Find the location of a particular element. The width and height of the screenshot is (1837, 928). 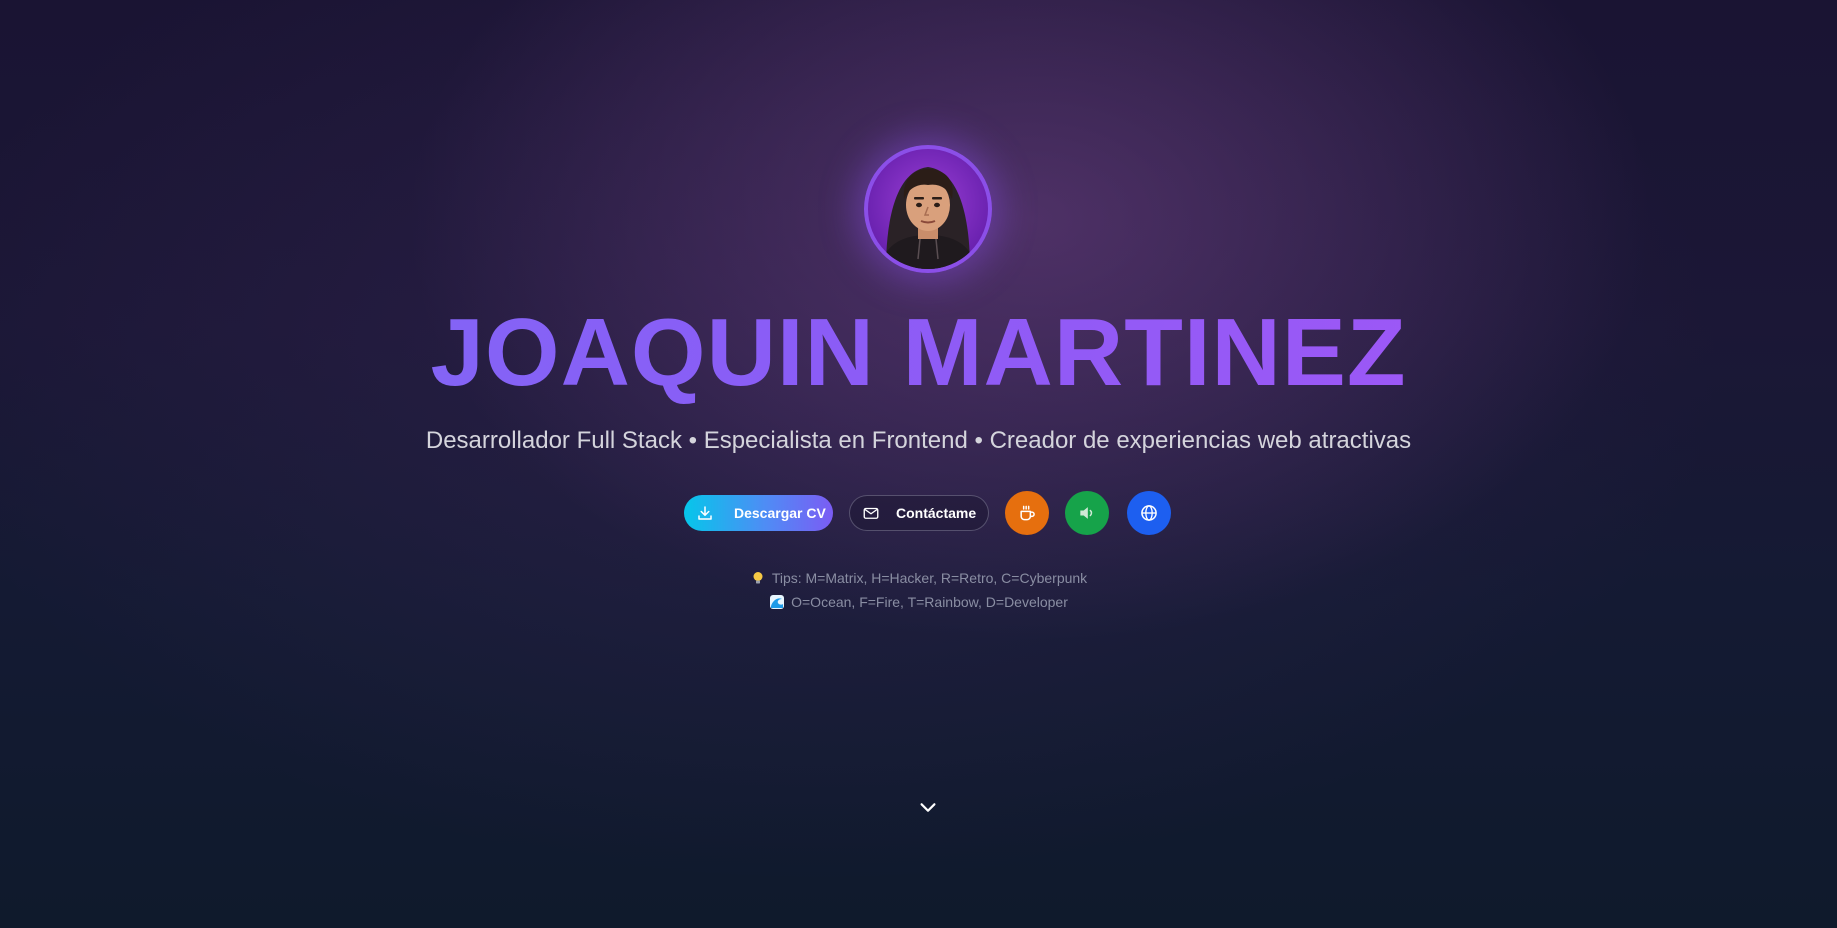

globe-icon is located at coordinates (1149, 513).